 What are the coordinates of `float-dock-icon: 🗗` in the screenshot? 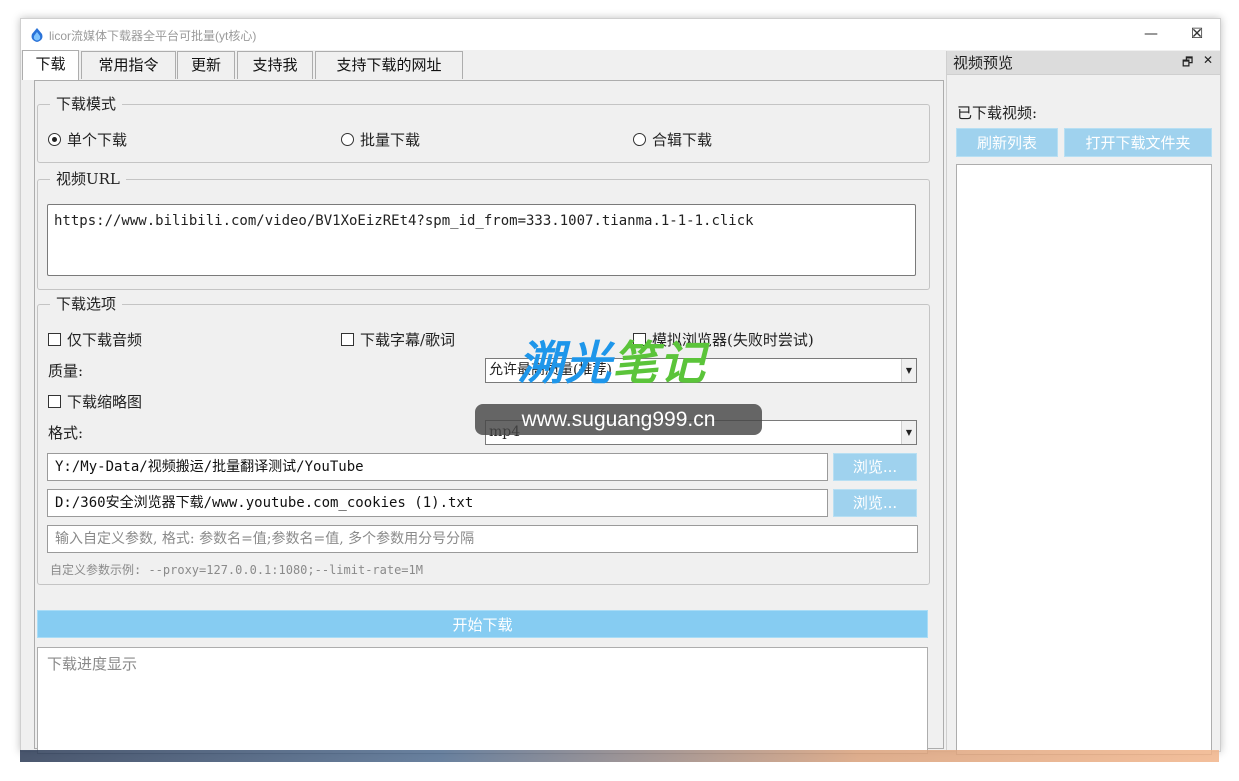 It's located at (1187, 63).